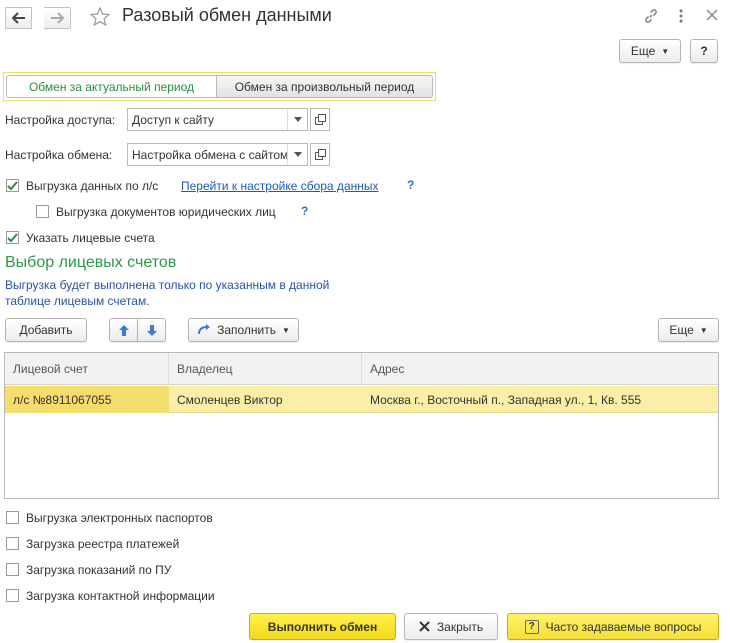 The image size is (730, 643). I want to click on close-x-icon, so click(424, 626).